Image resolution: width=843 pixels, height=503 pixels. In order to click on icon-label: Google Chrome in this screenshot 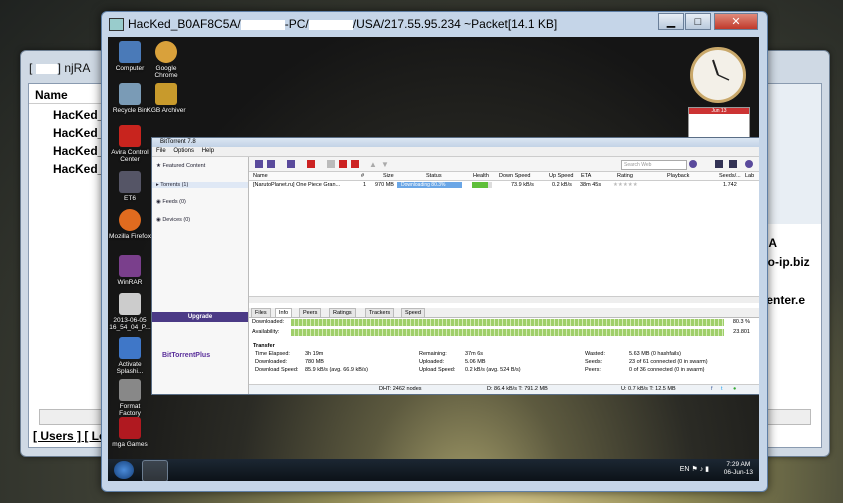, I will do `click(166, 72)`.